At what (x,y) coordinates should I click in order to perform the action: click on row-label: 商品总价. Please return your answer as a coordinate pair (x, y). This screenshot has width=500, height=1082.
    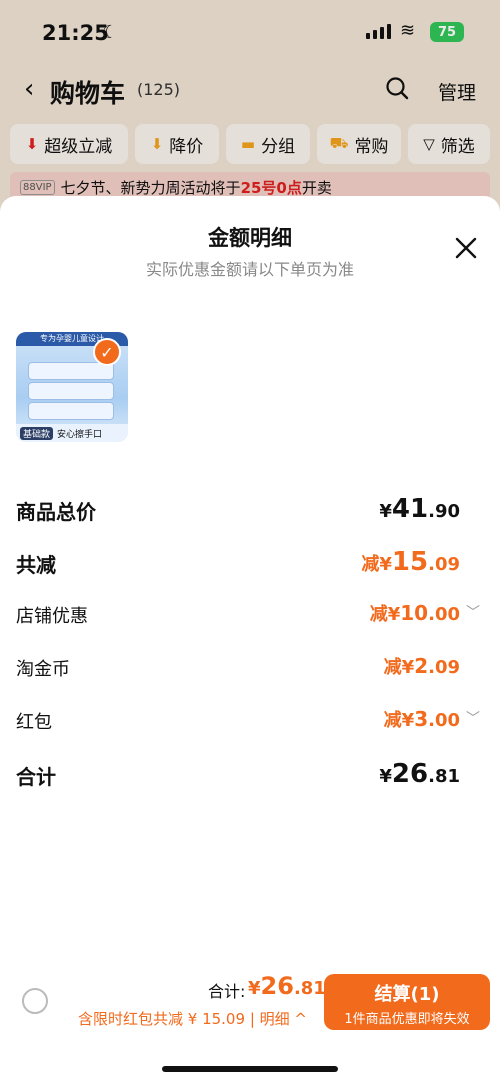
    Looking at the image, I should click on (56, 512).